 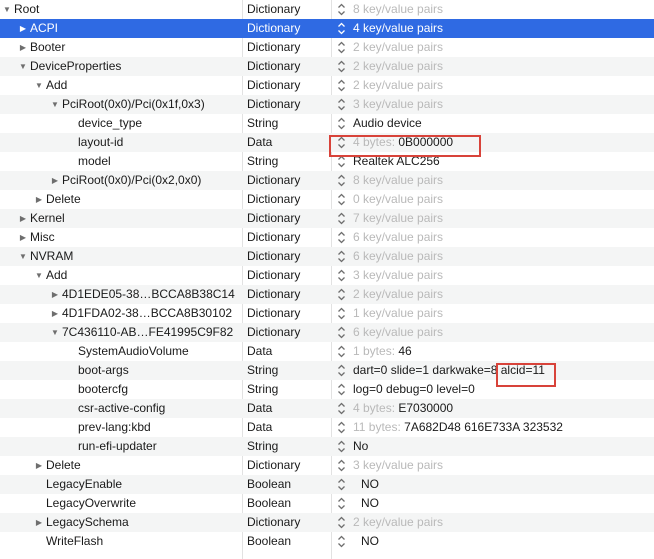 I want to click on value-text: No, so click(x=360, y=446).